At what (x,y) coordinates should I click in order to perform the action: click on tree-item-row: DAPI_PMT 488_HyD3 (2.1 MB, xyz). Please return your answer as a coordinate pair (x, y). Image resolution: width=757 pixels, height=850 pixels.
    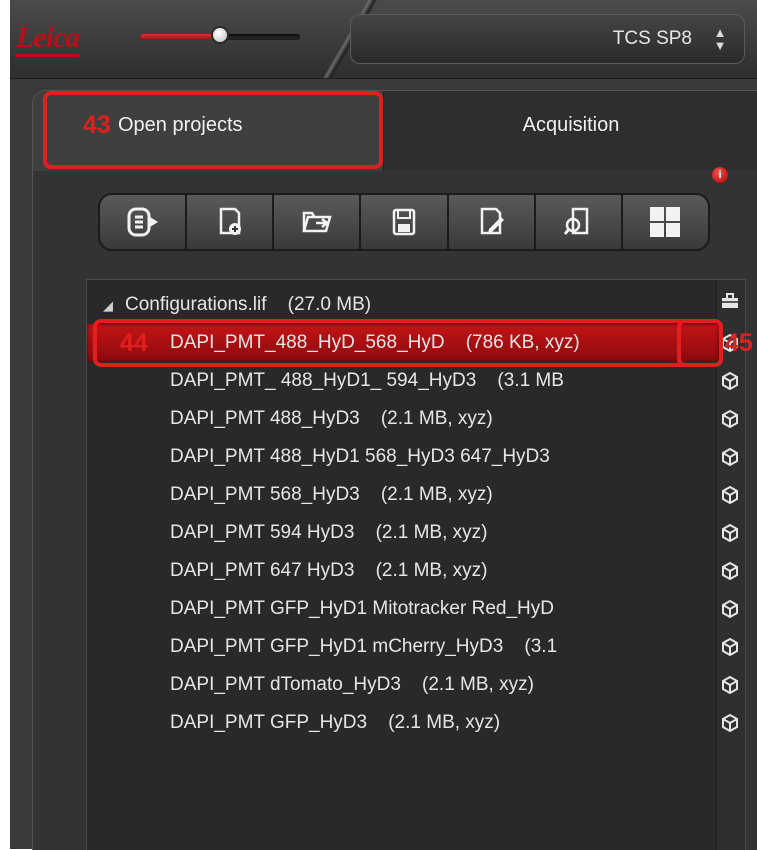
    Looking at the image, I should click on (403, 419).